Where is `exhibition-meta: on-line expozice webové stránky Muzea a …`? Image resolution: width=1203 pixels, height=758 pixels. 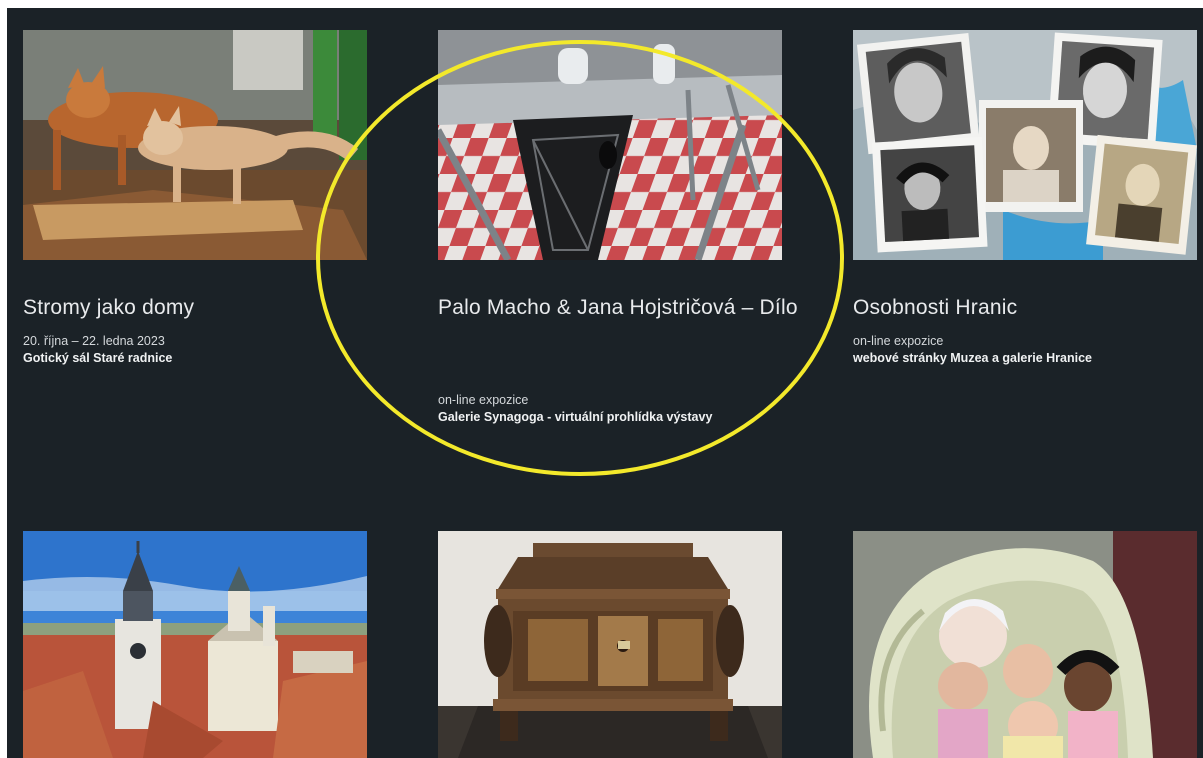
exhibition-meta: on-line expozice webové stránky Muzea a … is located at coordinates (1028, 350).